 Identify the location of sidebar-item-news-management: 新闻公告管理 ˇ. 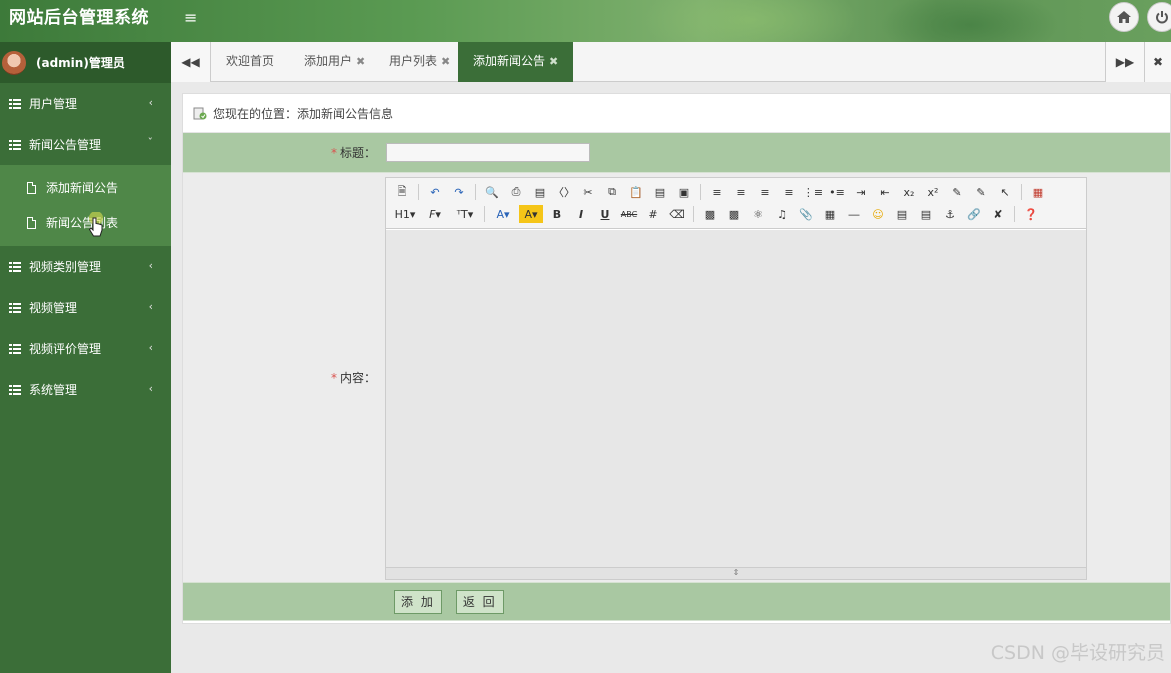
(85, 144).